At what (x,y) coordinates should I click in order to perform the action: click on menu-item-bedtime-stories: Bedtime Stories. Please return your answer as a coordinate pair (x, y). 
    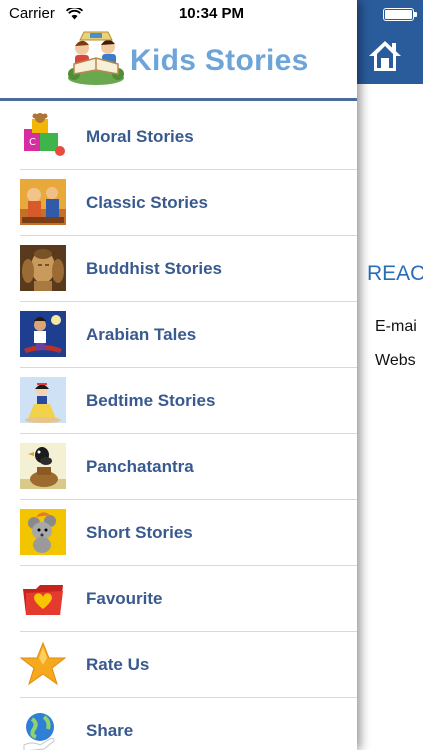
    Looking at the image, I should click on (178, 401).